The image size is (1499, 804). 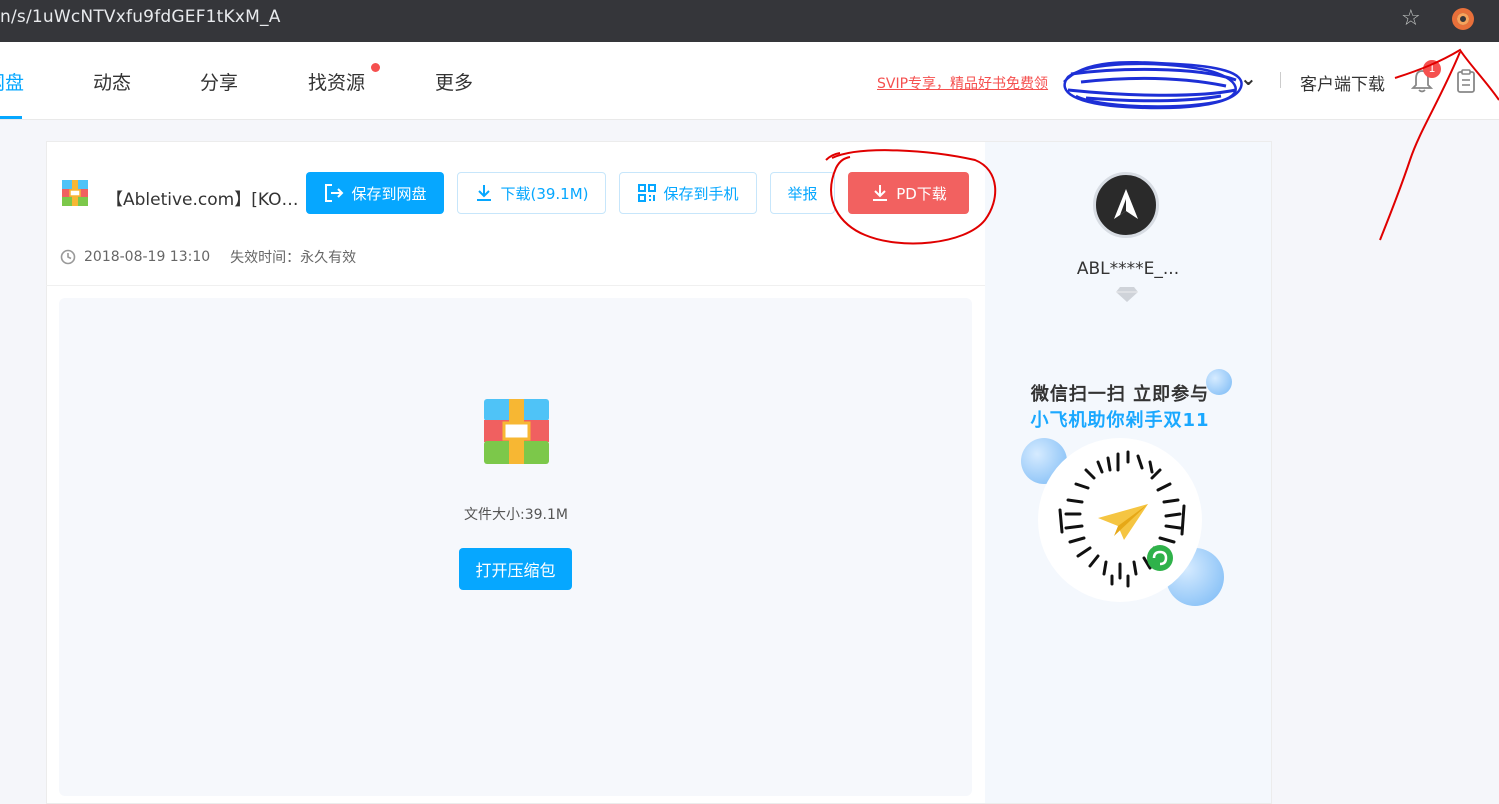 I want to click on save-phone-label: 保存到手机, so click(x=701, y=193).